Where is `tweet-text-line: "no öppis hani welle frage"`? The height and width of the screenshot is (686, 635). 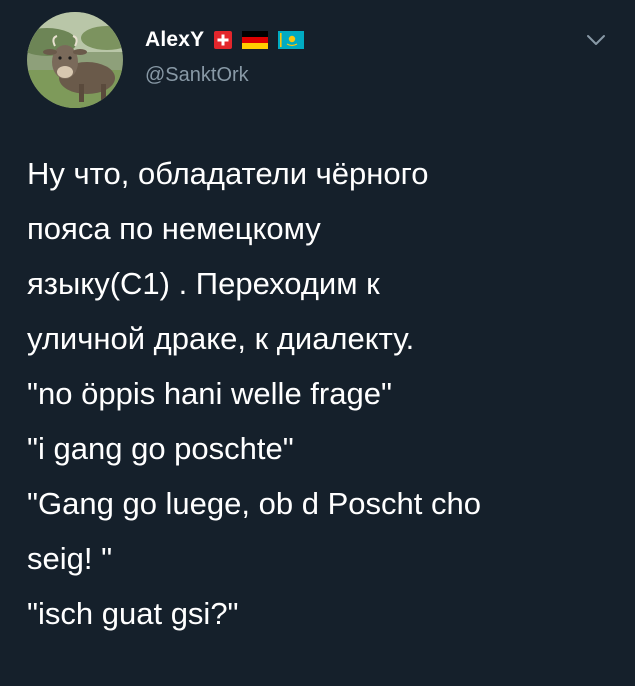 tweet-text-line: "no öppis hani welle frage" is located at coordinates (209, 393).